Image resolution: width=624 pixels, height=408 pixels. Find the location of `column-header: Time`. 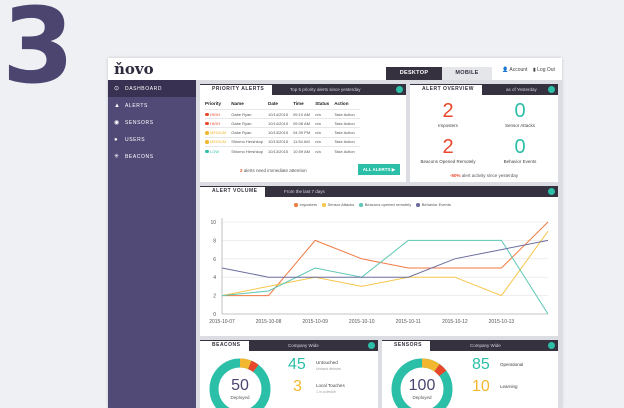

column-header: Time is located at coordinates (304, 105).